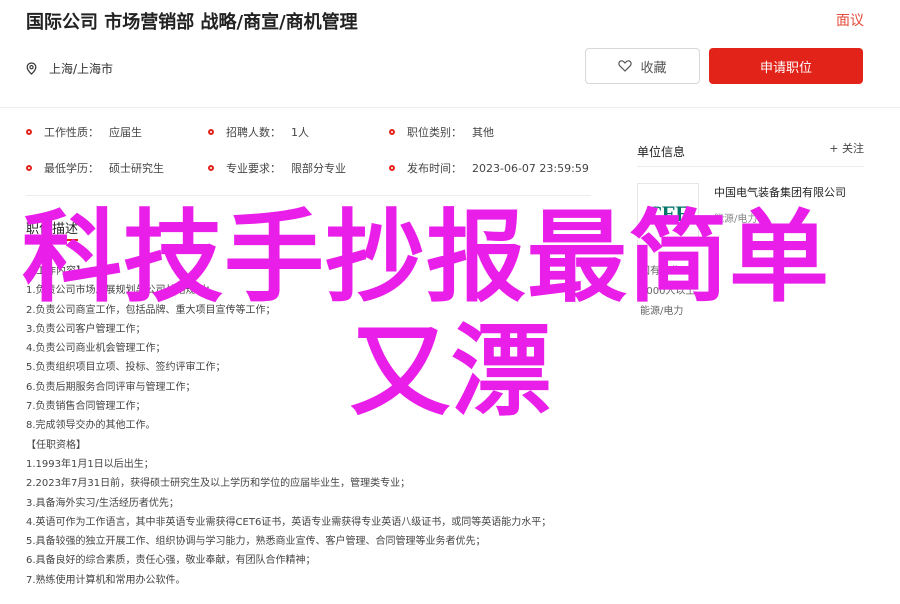 The width and height of the screenshot is (900, 604). Describe the element at coordinates (125, 132) in the screenshot. I see `info-value: 应届生` at that location.